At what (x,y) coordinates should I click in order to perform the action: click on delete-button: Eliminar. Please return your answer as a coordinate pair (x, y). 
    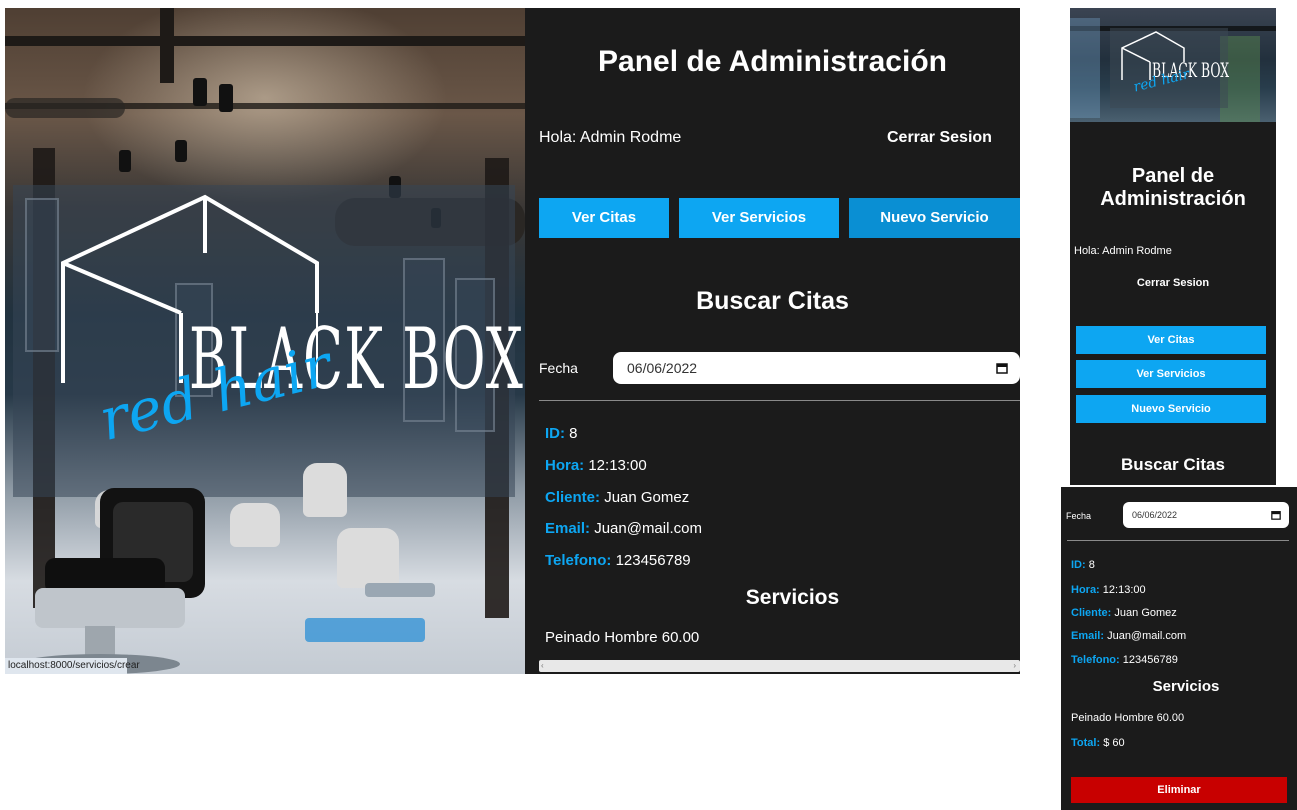
    Looking at the image, I should click on (1179, 790).